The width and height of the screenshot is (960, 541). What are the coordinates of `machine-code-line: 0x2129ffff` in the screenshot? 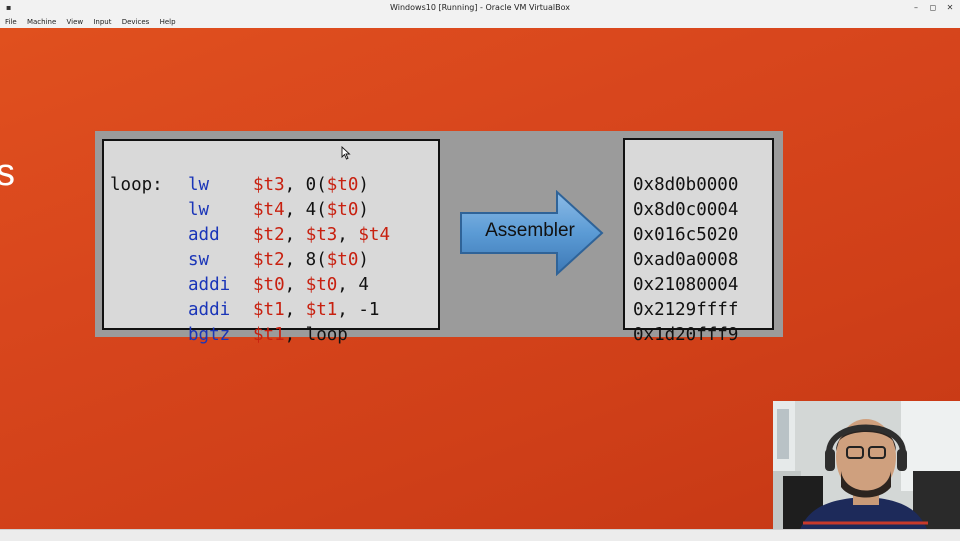 It's located at (686, 310).